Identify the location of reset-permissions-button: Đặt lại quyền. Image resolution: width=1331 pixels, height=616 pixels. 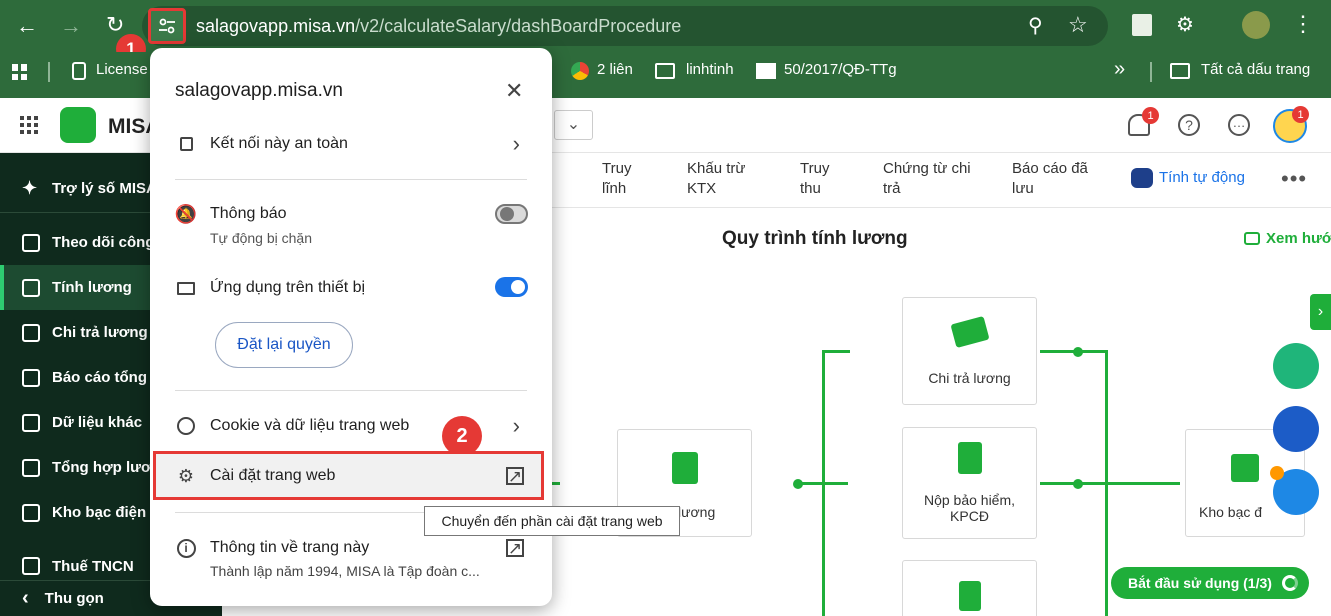
(284, 345).